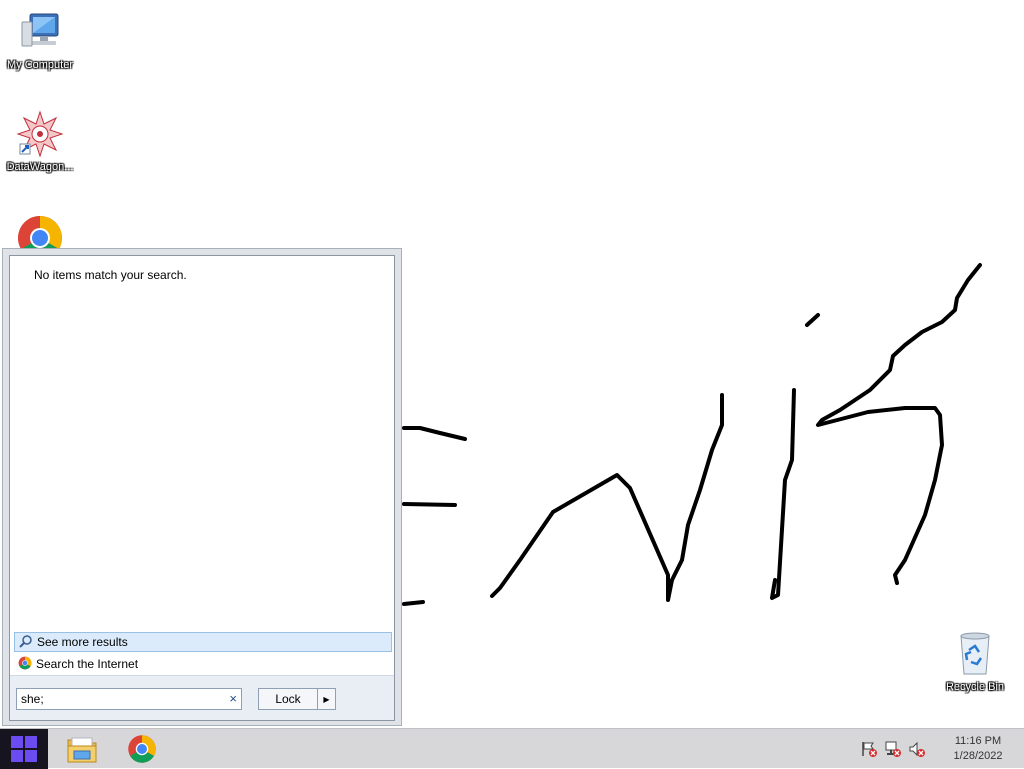  Describe the element at coordinates (87, 664) in the screenshot. I see `search-the-internet-label: Search the Internet` at that location.